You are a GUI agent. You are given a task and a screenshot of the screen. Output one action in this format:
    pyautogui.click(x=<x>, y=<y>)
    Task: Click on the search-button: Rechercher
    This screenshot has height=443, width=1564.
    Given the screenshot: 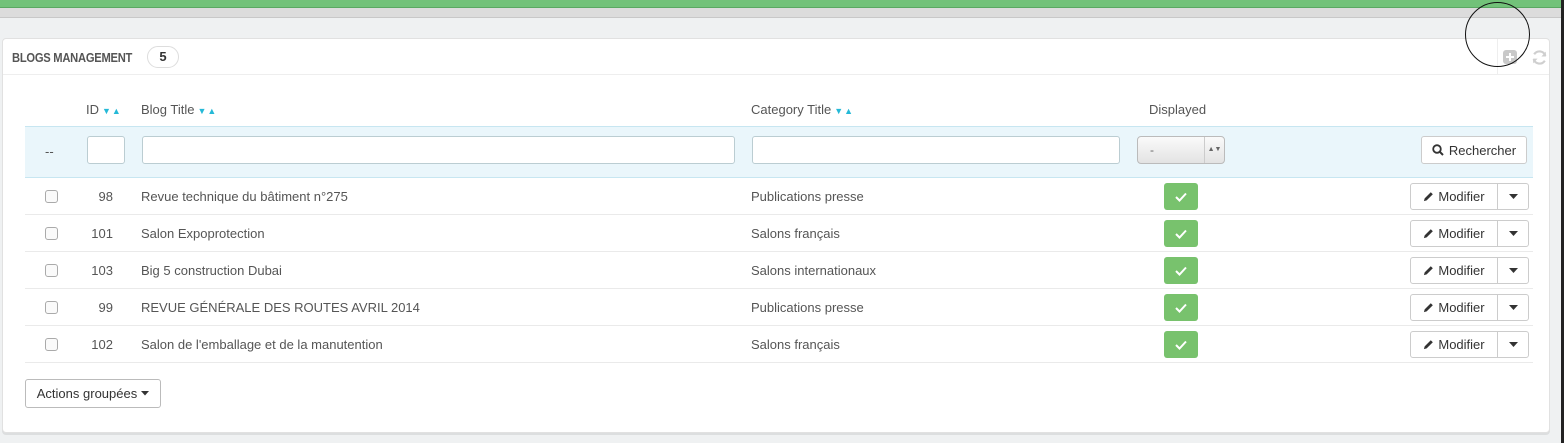 What is the action you would take?
    pyautogui.click(x=1474, y=150)
    